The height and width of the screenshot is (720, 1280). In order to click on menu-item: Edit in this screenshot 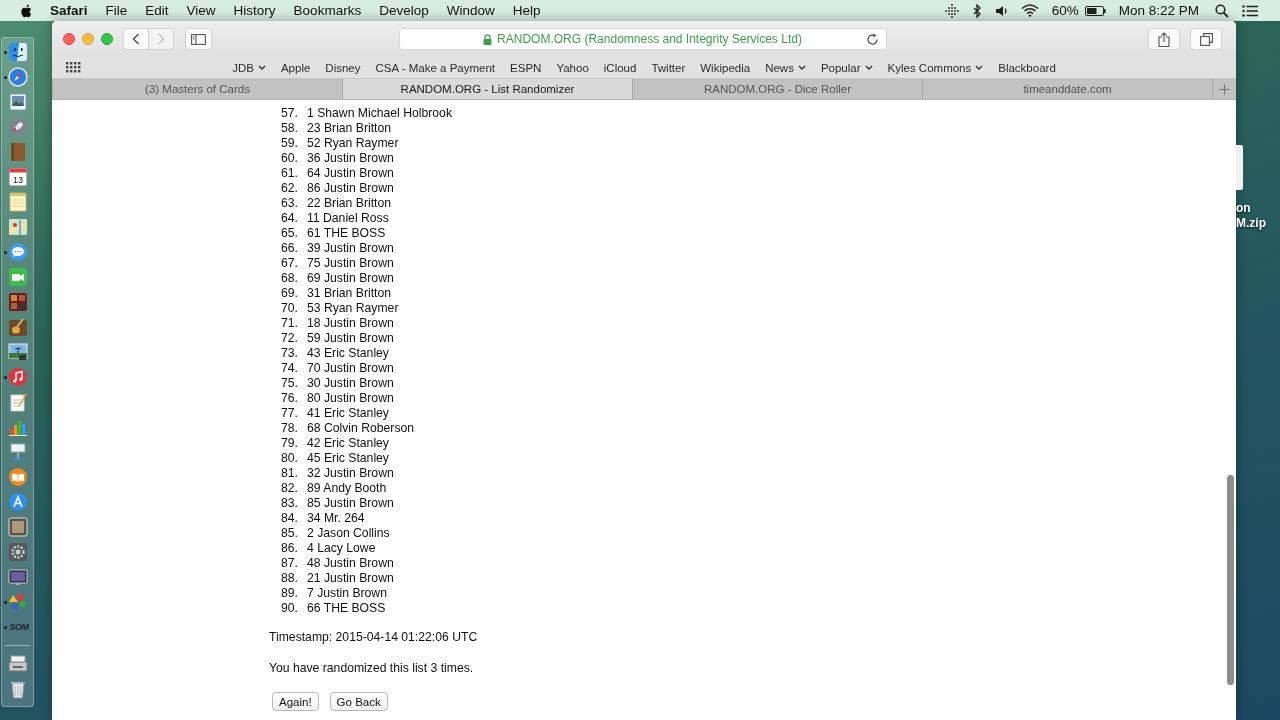, I will do `click(157, 10)`.